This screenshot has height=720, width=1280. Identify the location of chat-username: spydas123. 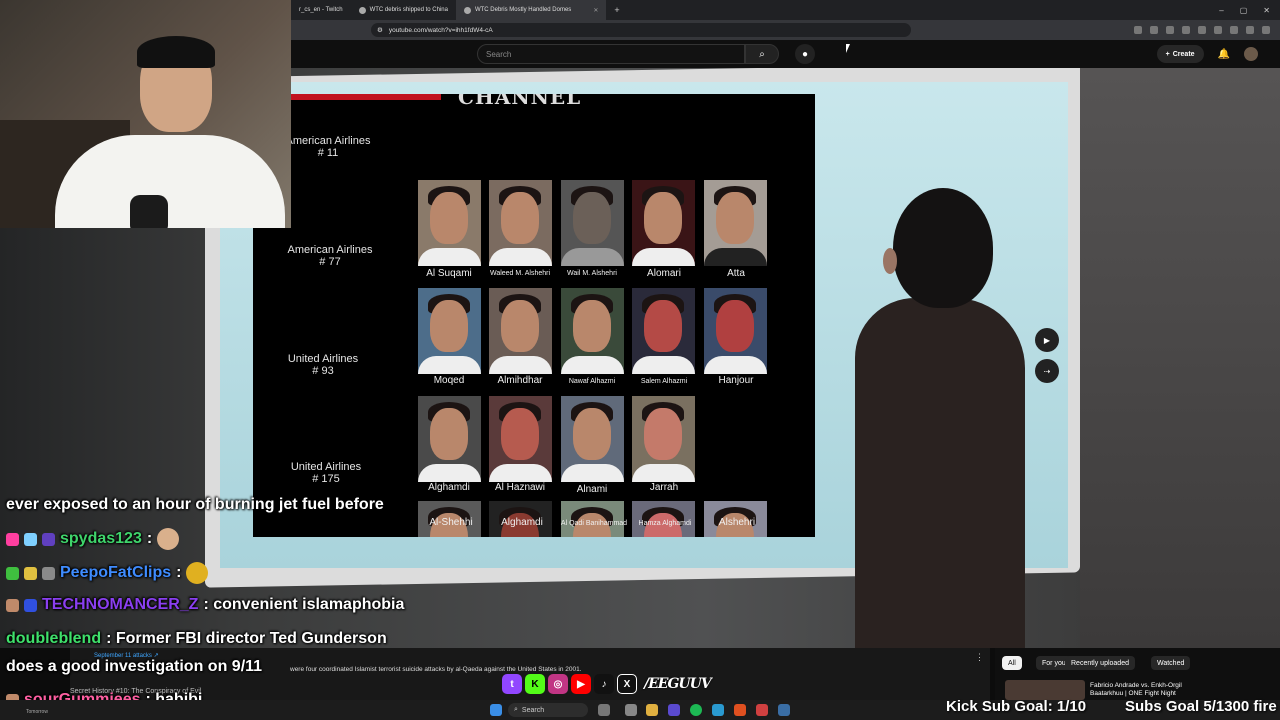
(101, 539).